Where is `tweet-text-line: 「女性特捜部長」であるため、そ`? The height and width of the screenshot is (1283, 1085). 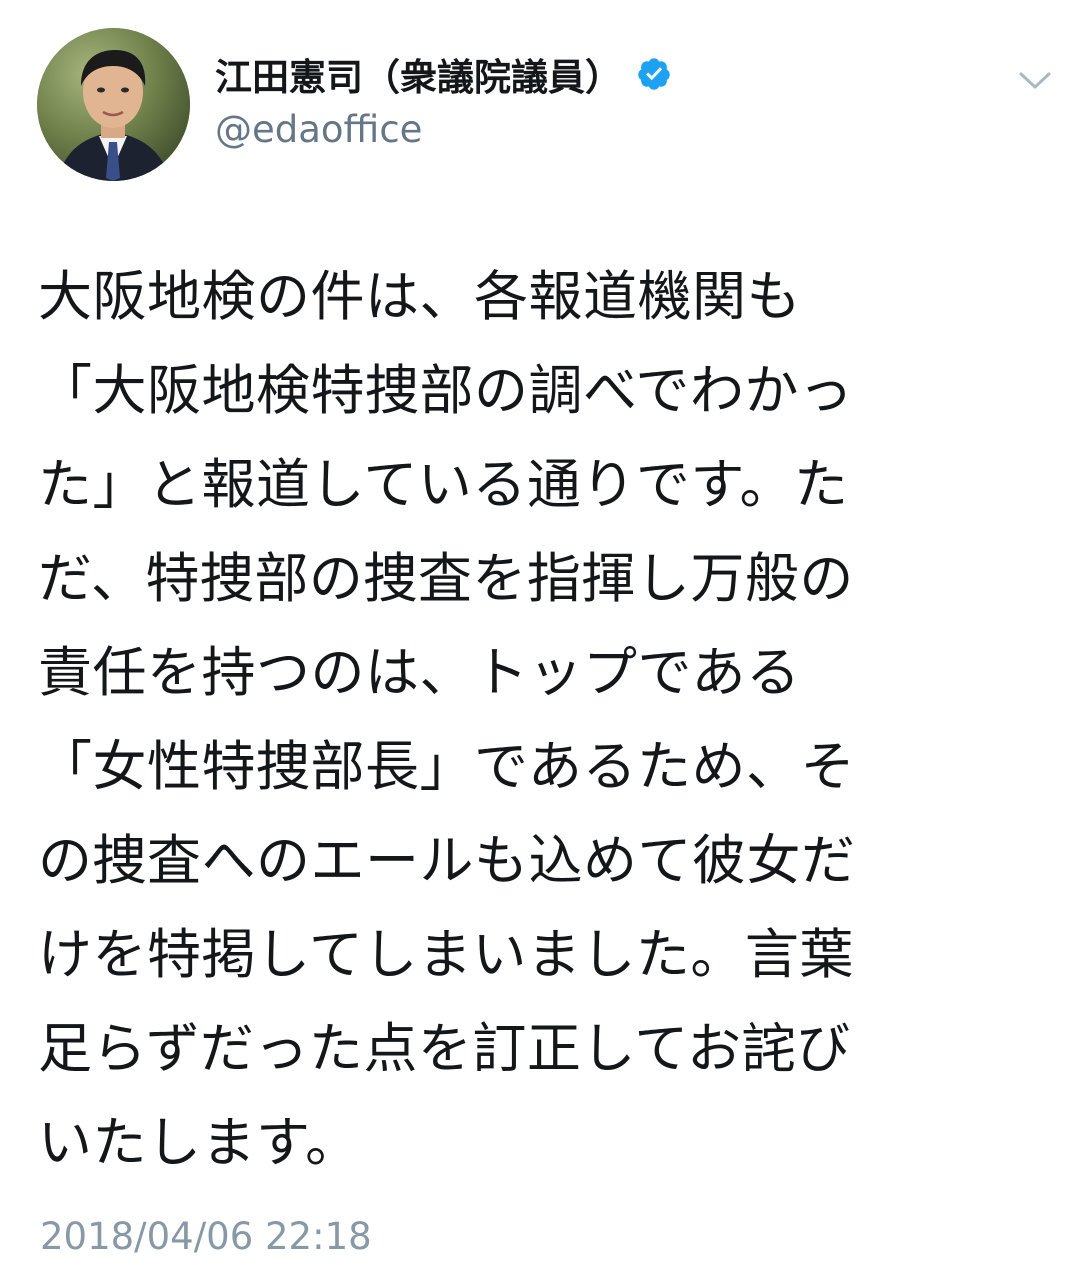 tweet-text-line: 「女性特捜部長」であるため、そ is located at coordinates (446, 766).